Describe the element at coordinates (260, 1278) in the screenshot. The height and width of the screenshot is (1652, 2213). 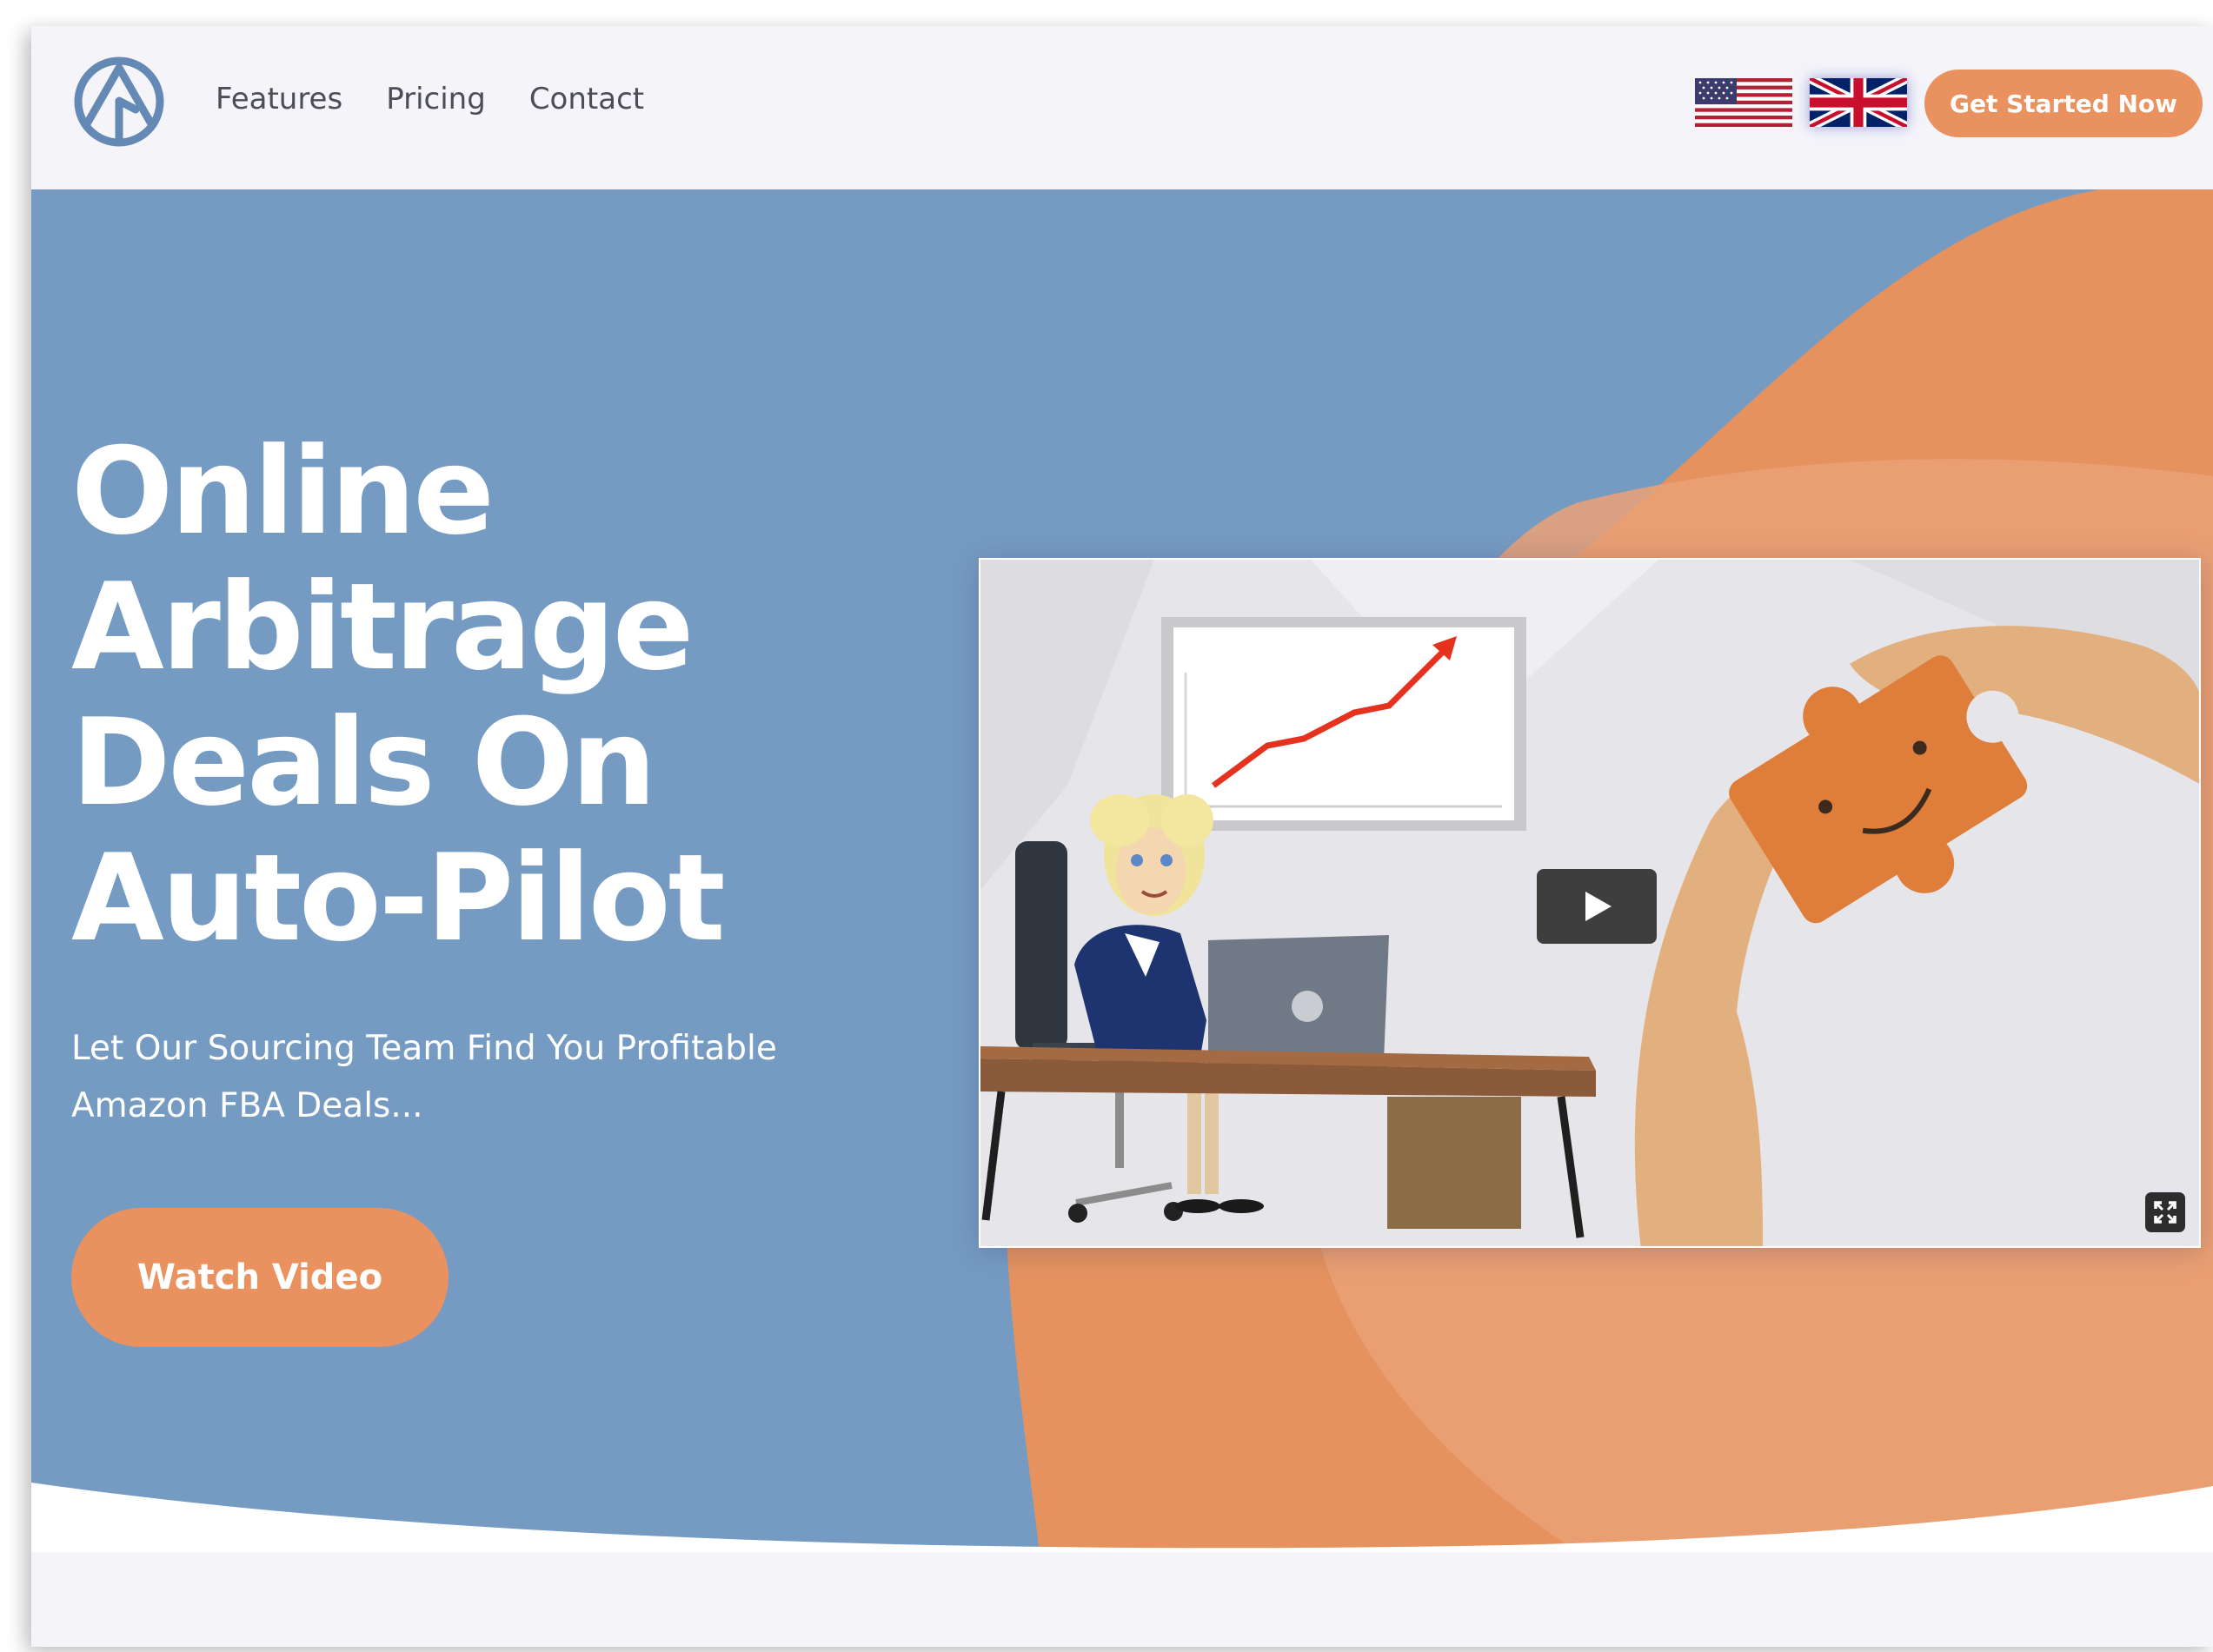
I see `watch-video-button: Watch Video` at that location.